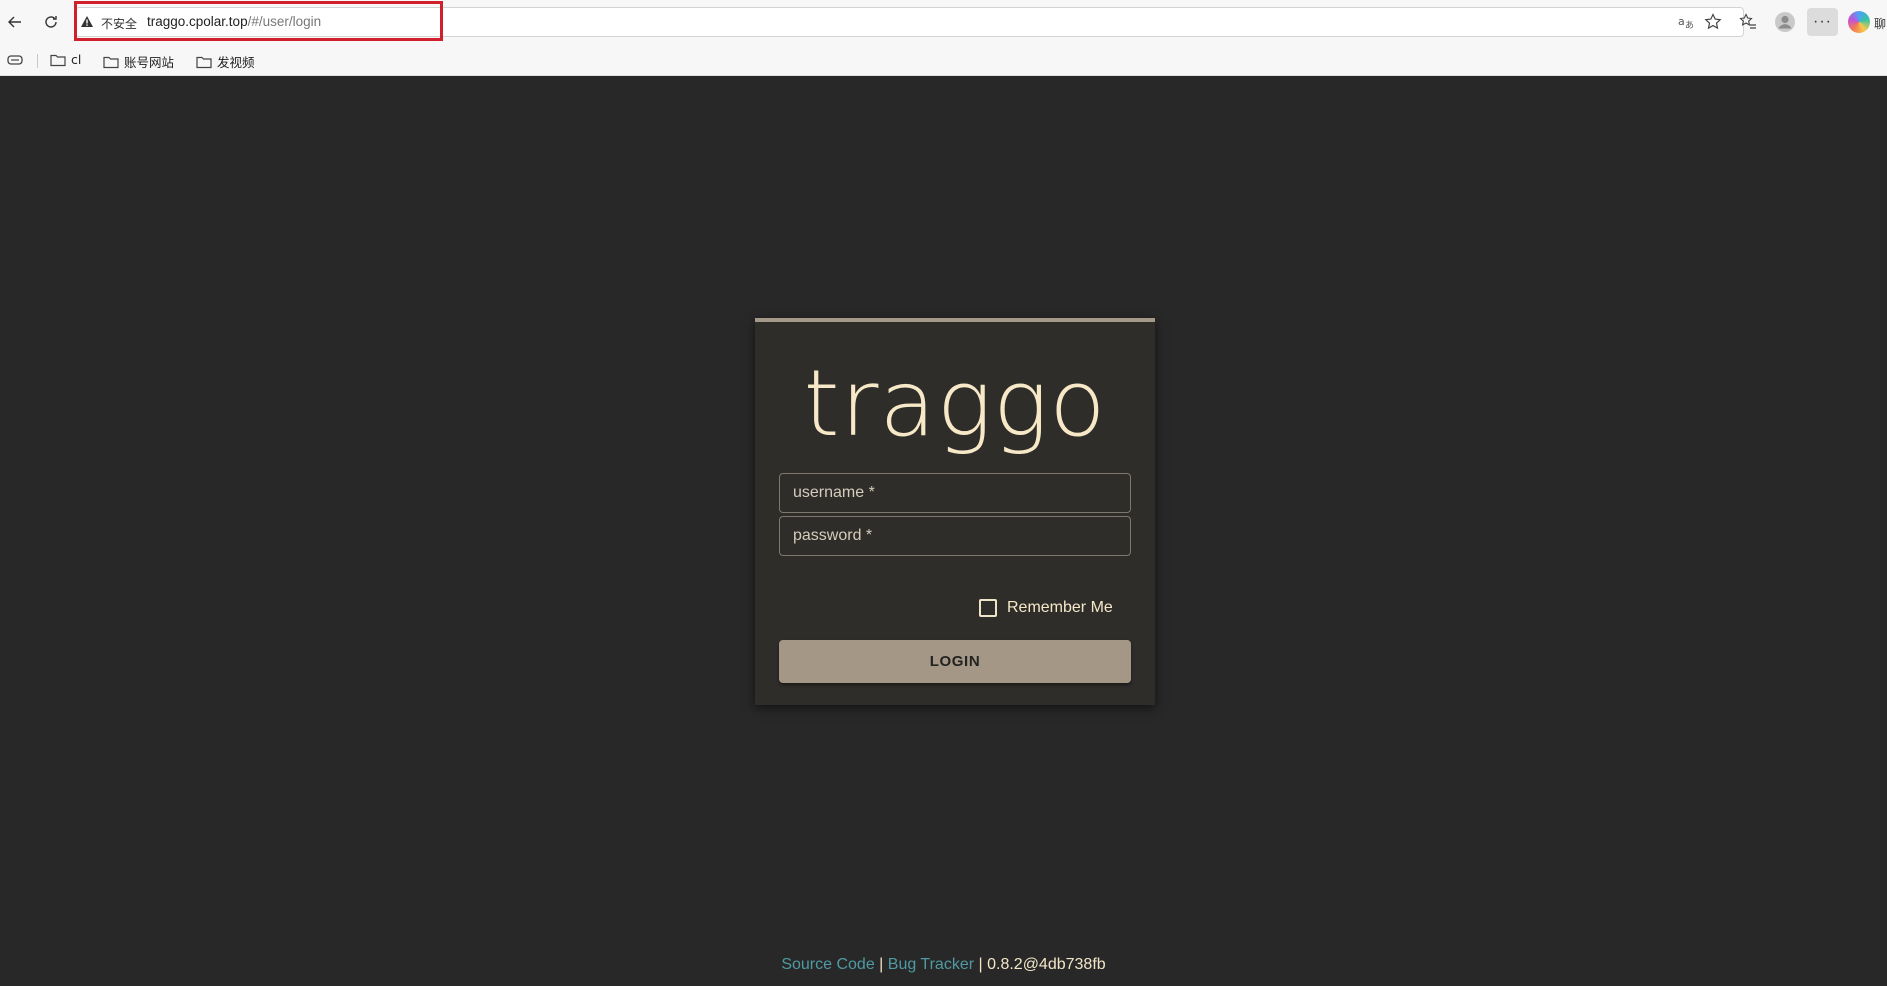  What do you see at coordinates (955, 661) in the screenshot?
I see `login-button: LOGIN` at bounding box center [955, 661].